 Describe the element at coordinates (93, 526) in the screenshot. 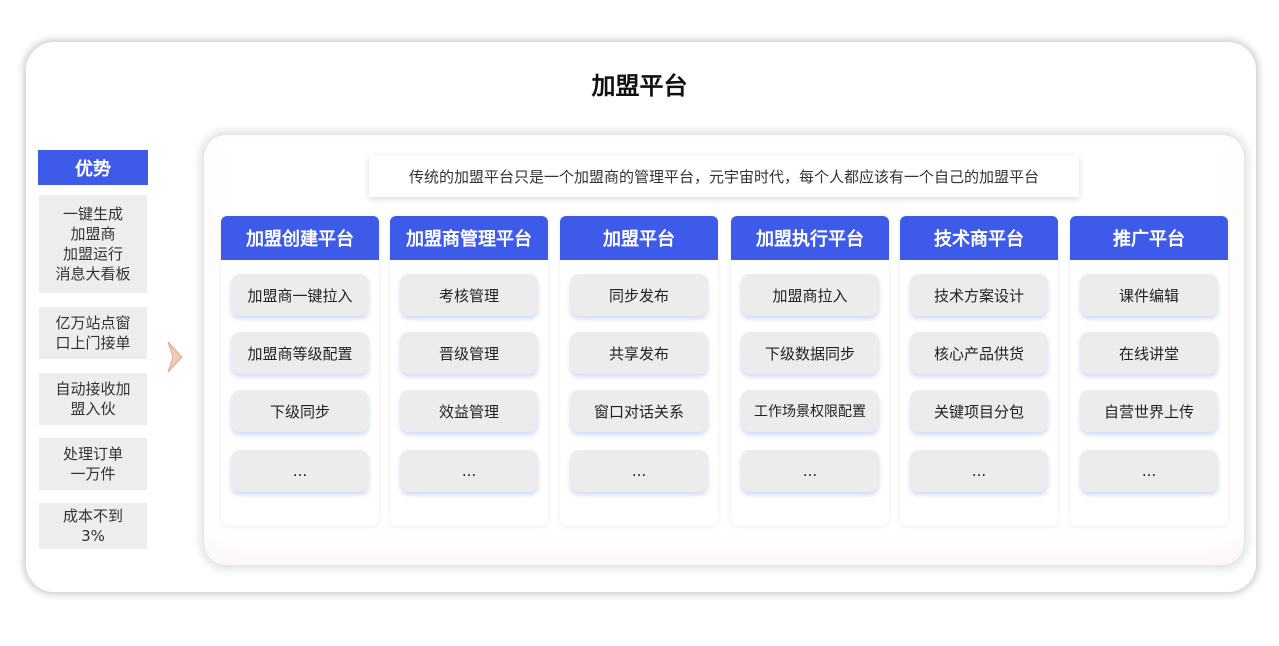

I see `advantage-item: 成本不到 3%` at that location.